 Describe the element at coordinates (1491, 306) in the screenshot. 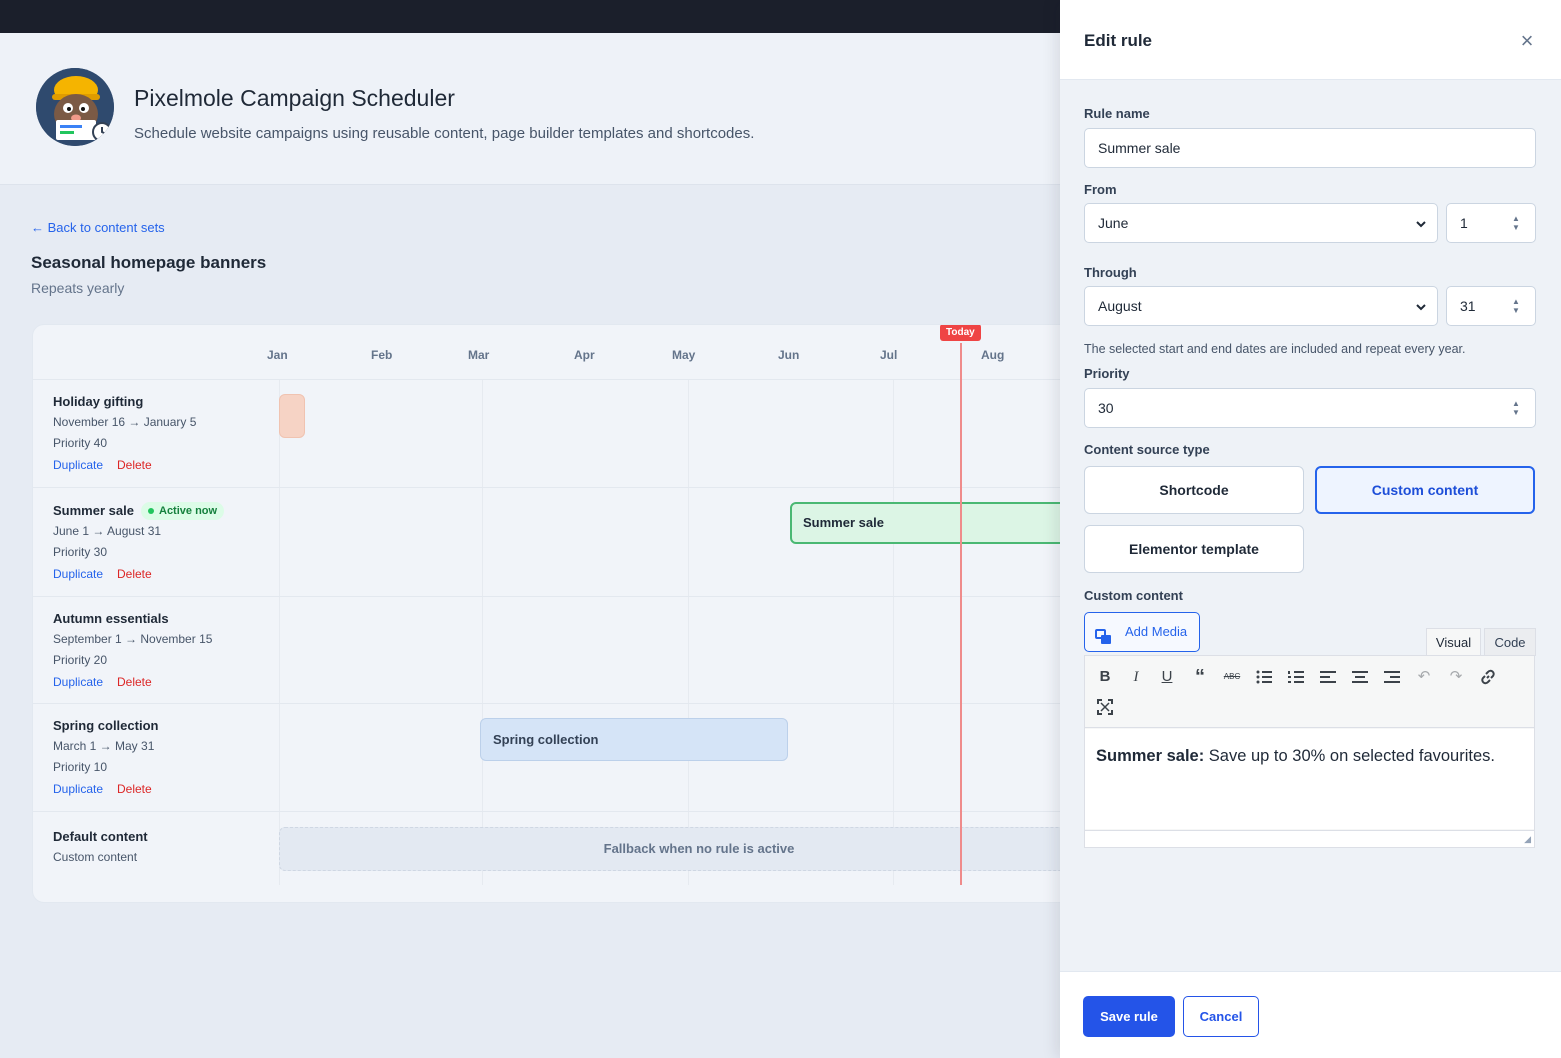

I see `through-day-input: 31 ▲ ▼` at that location.